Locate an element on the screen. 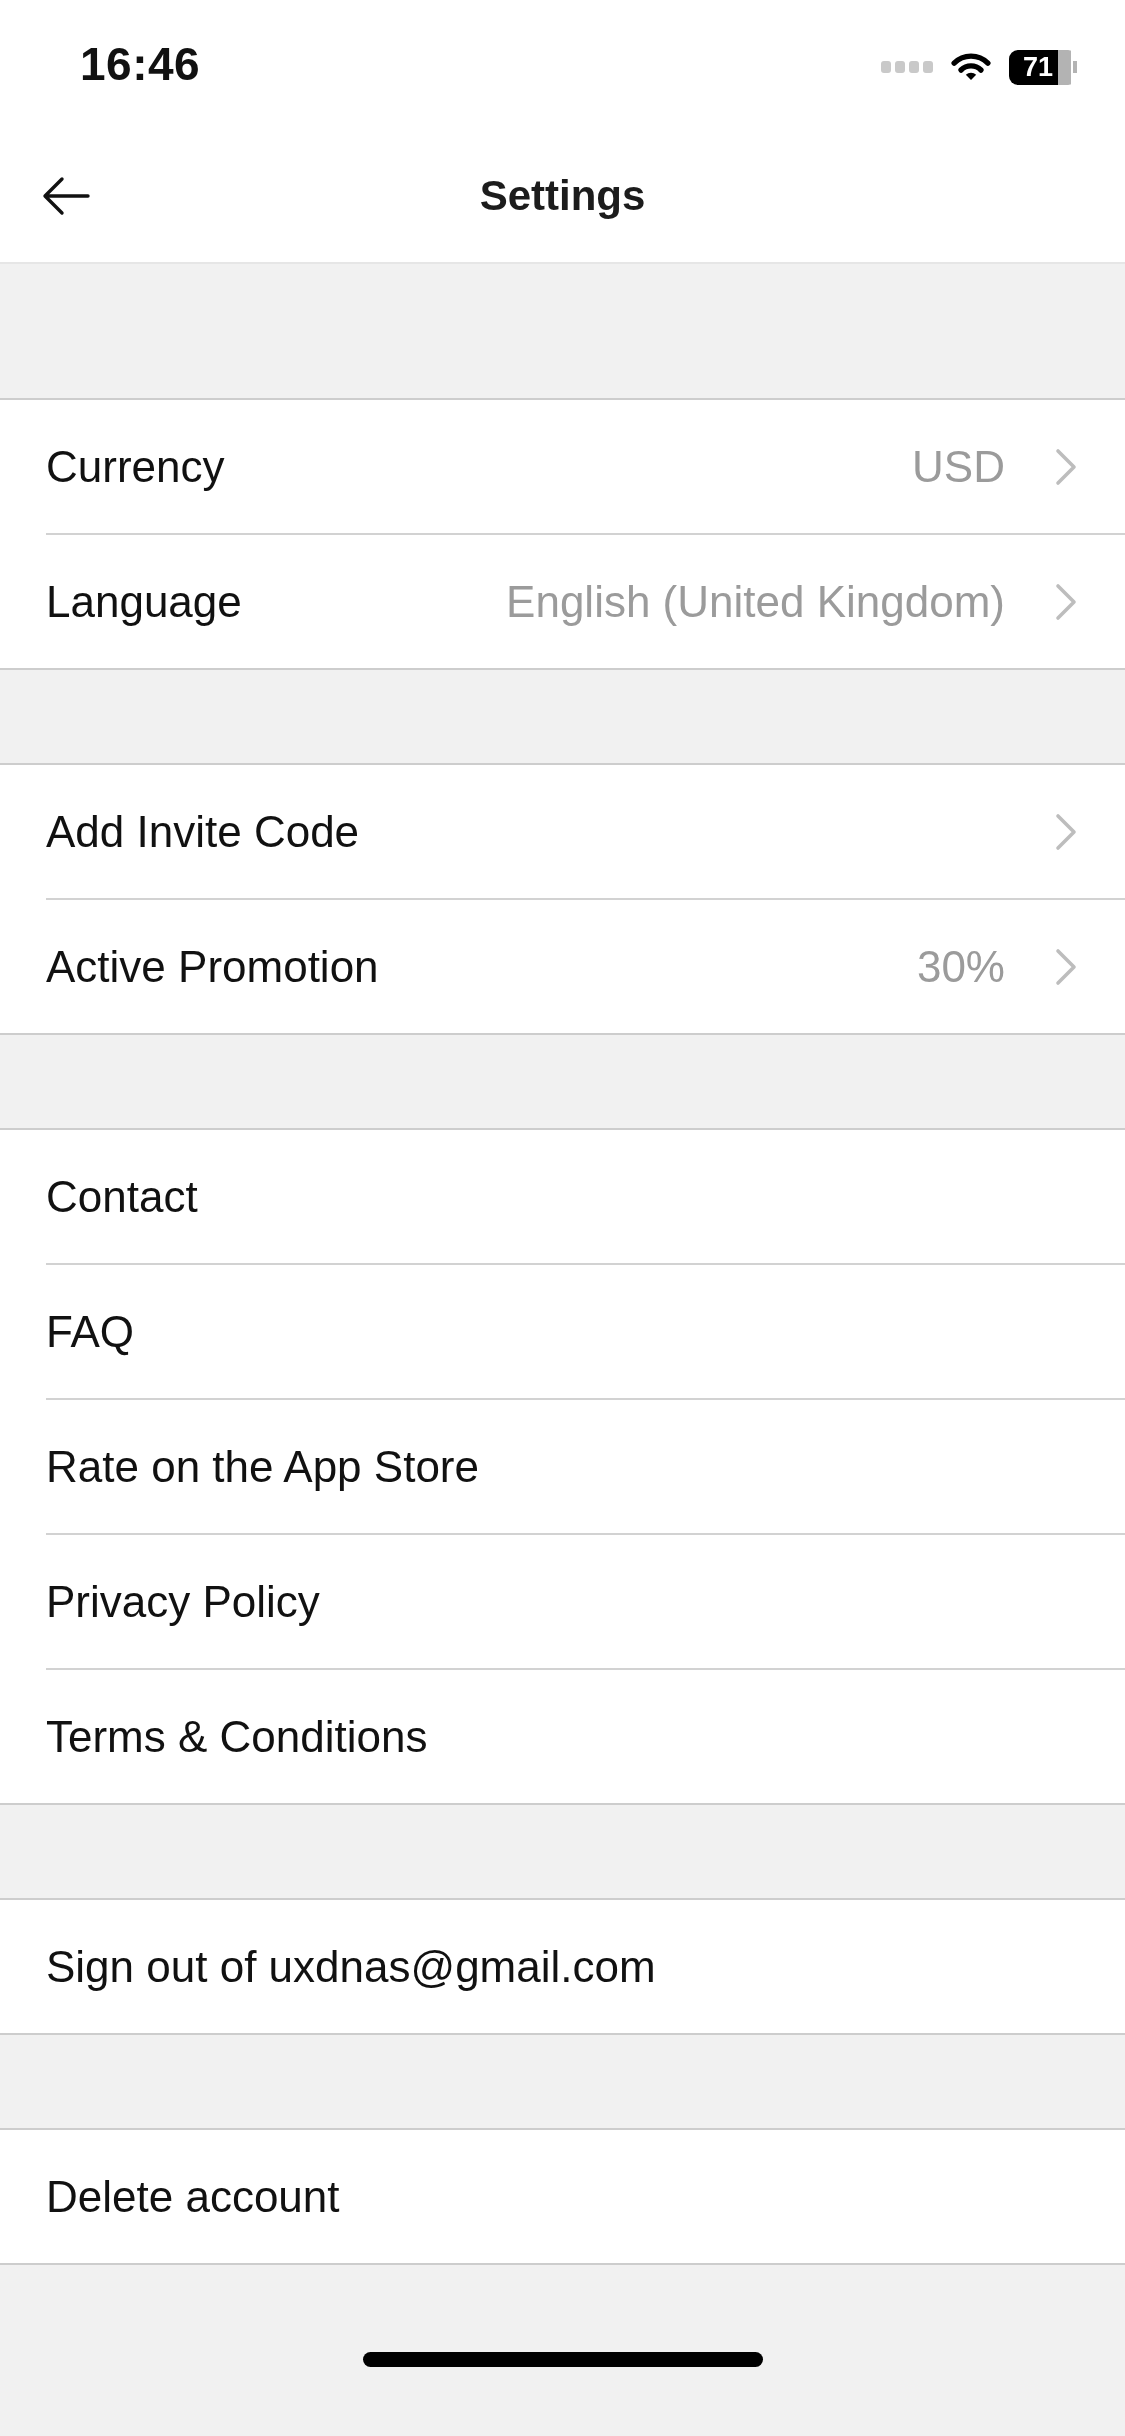 The height and width of the screenshot is (2436, 1125). status-time: 16:46 is located at coordinates (140, 64).